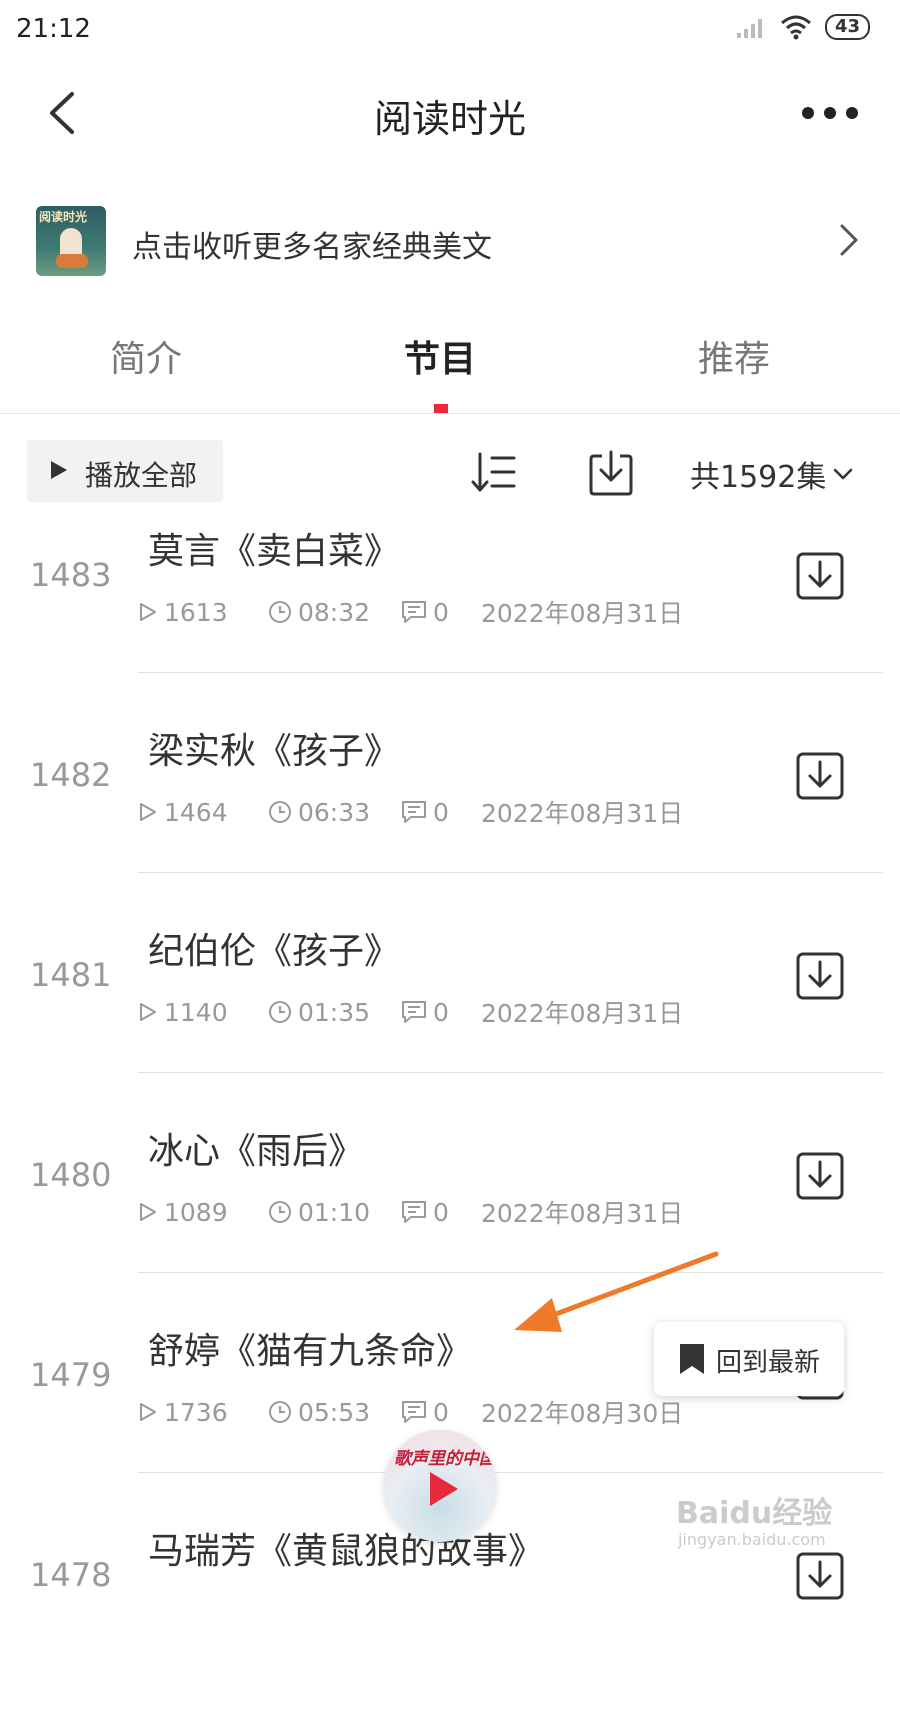  Describe the element at coordinates (71, 975) in the screenshot. I see `episode-index: 1481` at that location.